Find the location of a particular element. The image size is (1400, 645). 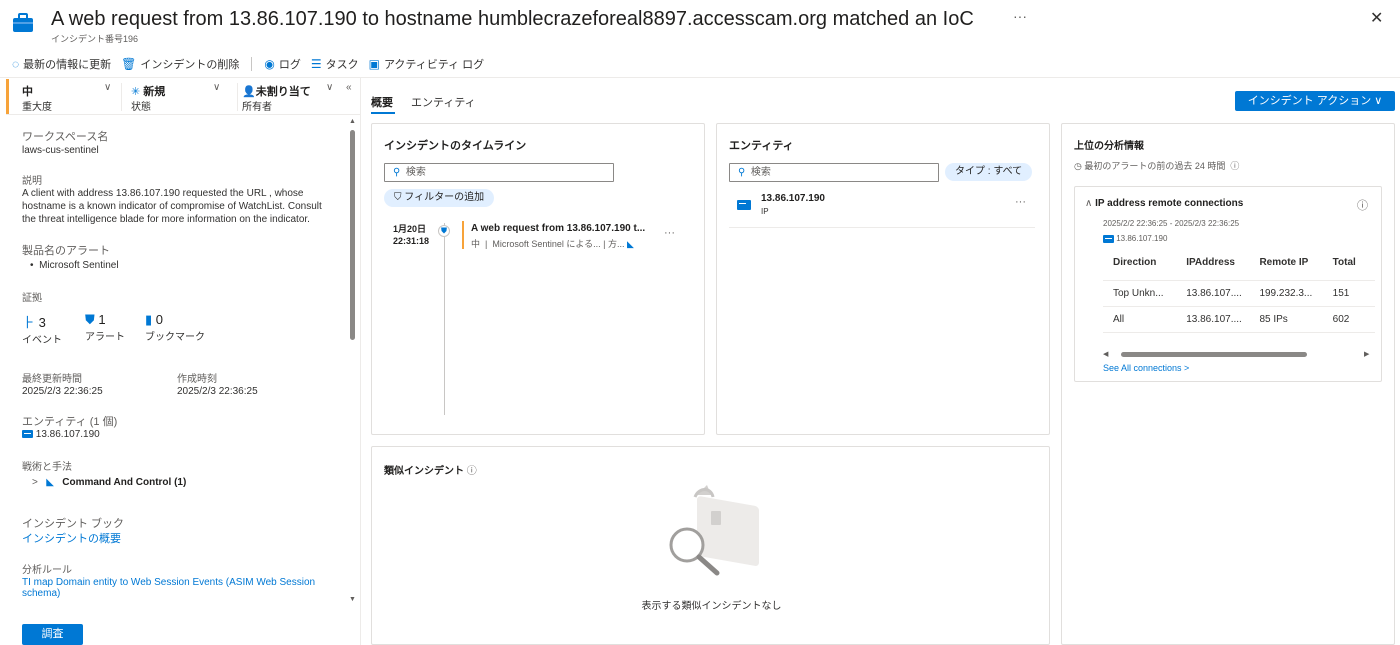

product-value: • Microsoft Sentinel is located at coordinates (74, 265).